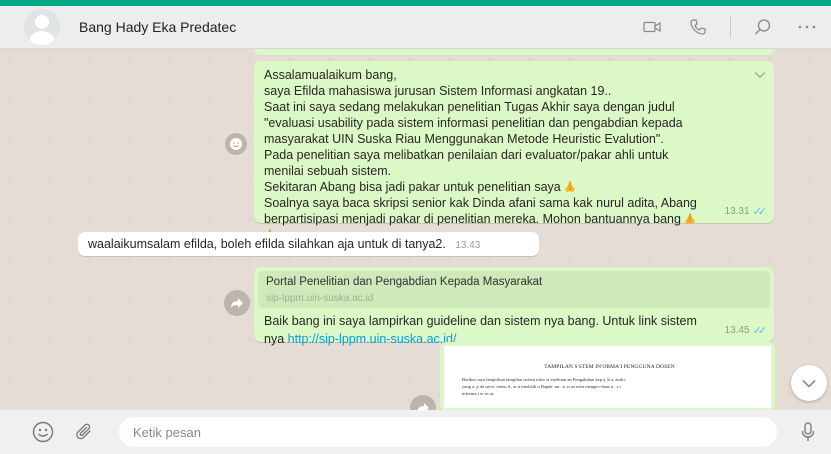  I want to click on header-actions, so click(729, 27).